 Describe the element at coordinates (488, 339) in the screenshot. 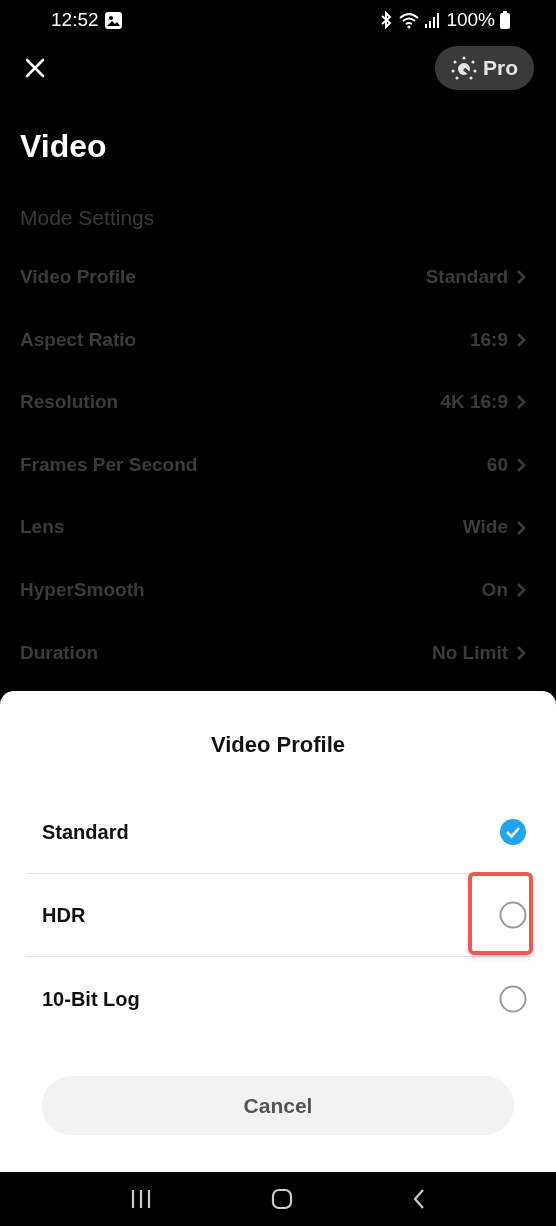

I see `setting-value: 16:9` at that location.